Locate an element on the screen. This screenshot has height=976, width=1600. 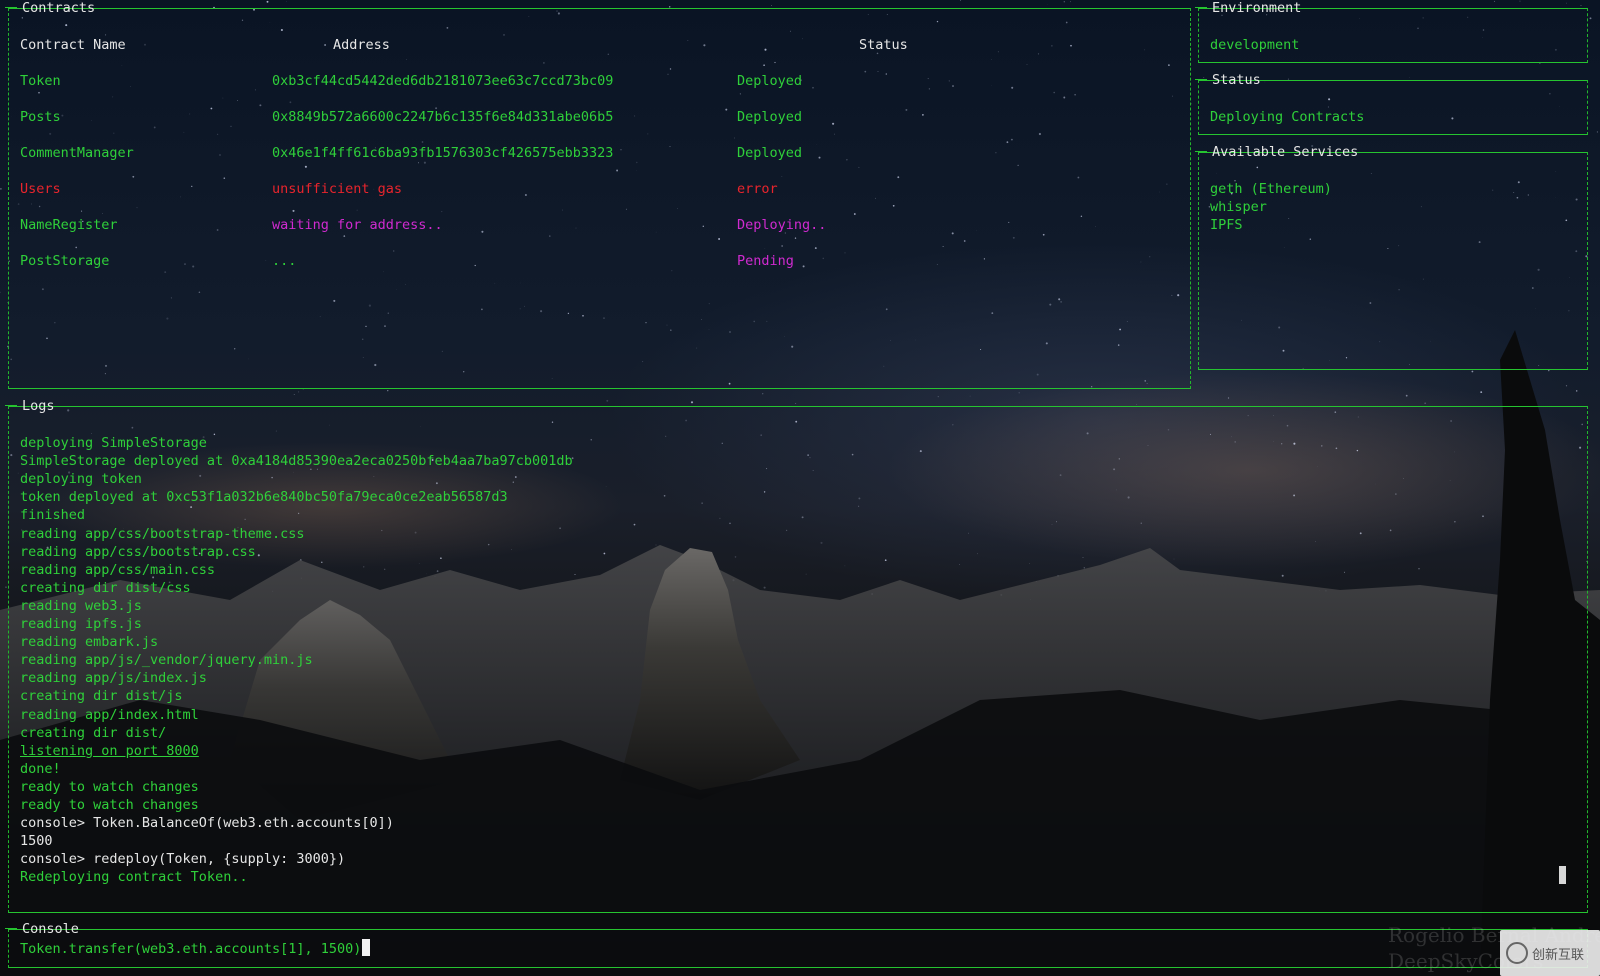
log-line: reading app/js/_vendor/jquery.min.js is located at coordinates (166, 660).